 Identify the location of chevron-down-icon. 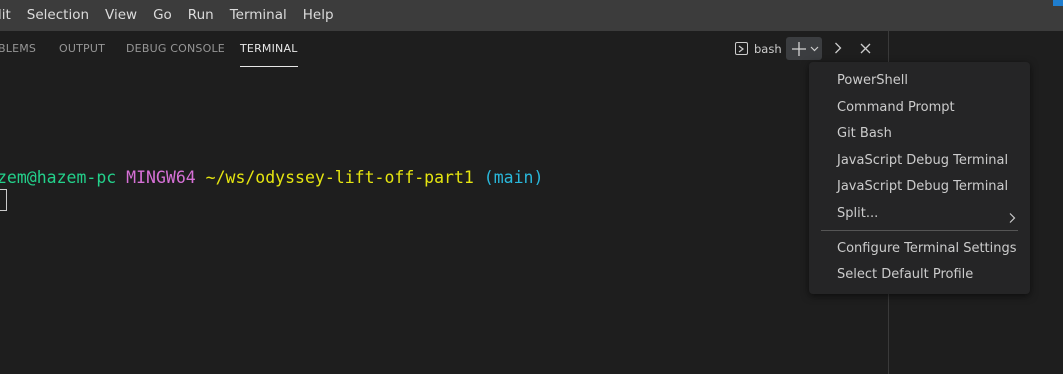
(814, 48).